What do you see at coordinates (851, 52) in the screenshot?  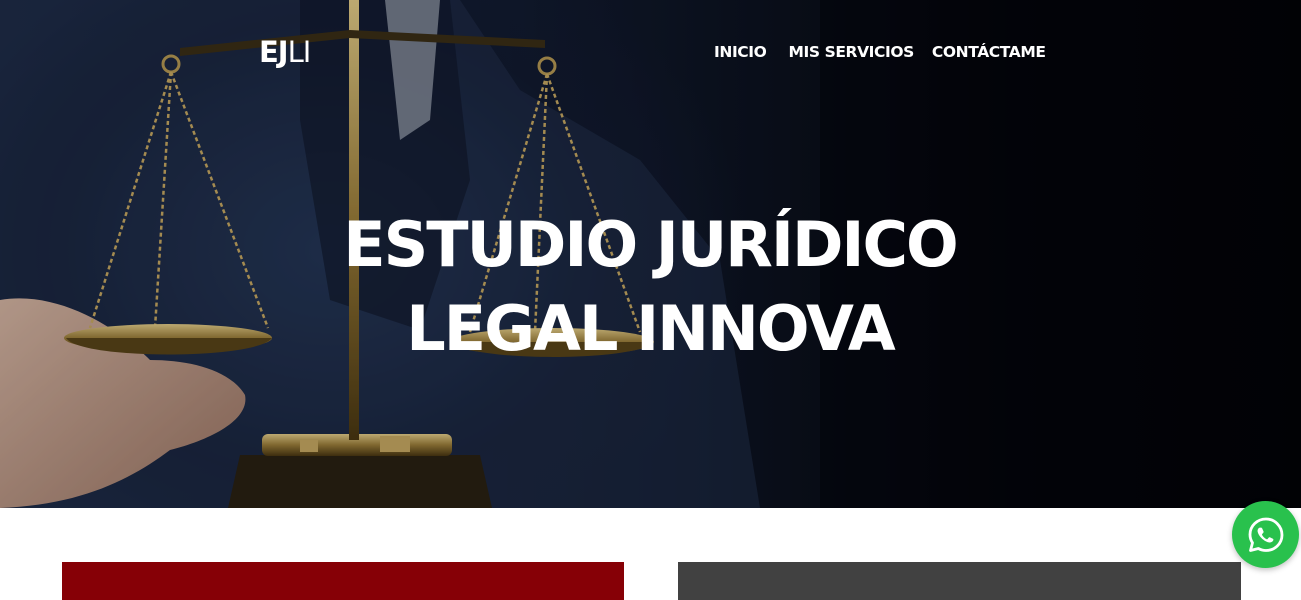 I see `nav-link-mis-servicios: MIS SERVICIOS` at bounding box center [851, 52].